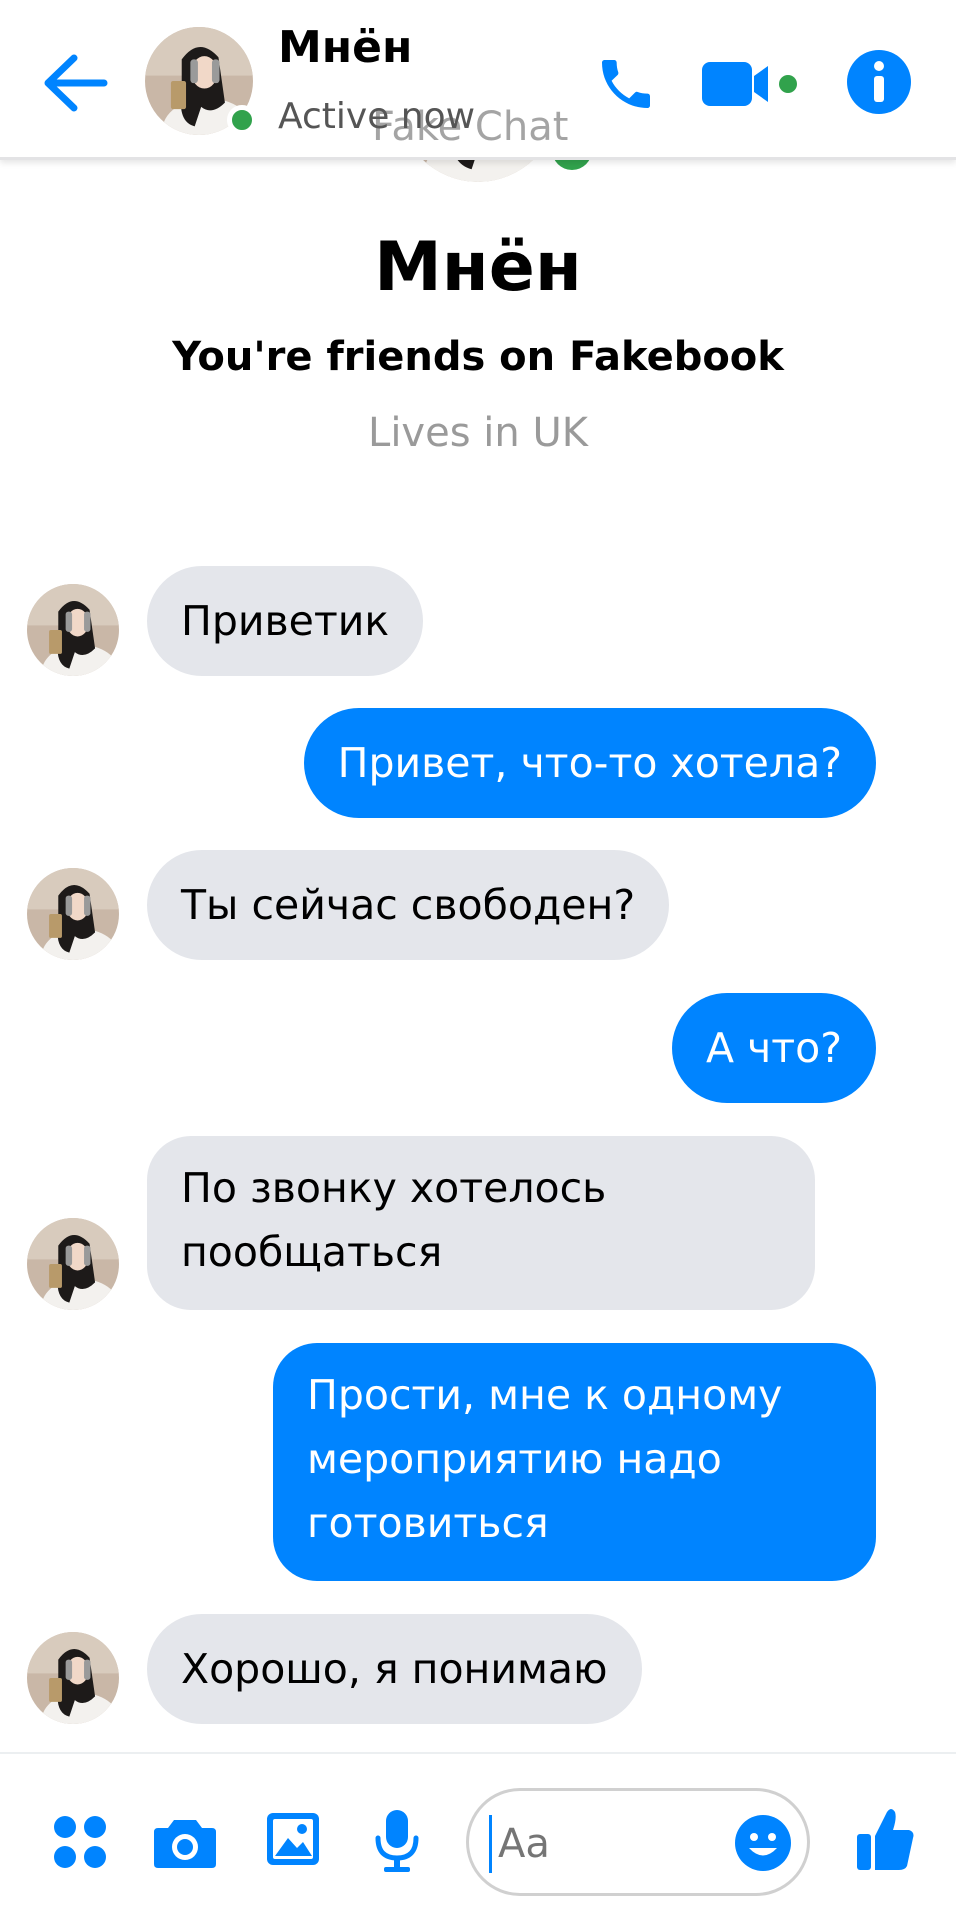 The image size is (956, 1920). Describe the element at coordinates (345, 47) in the screenshot. I see `contact-name: Мнён` at that location.